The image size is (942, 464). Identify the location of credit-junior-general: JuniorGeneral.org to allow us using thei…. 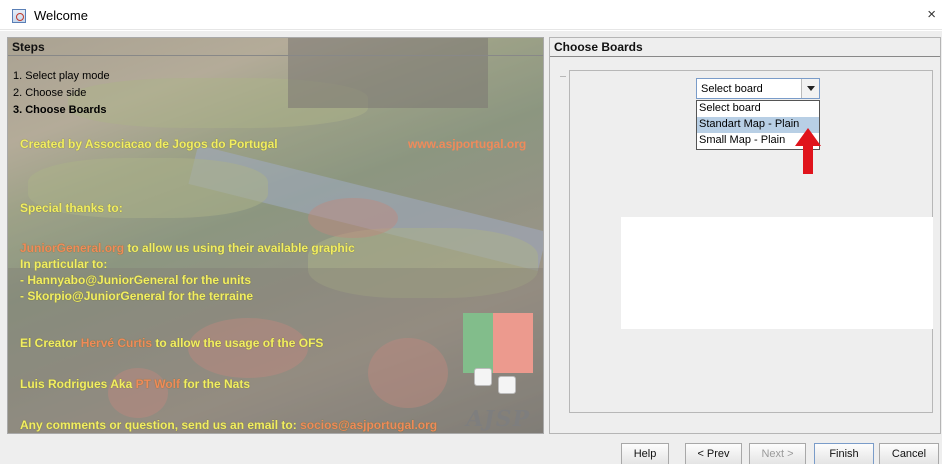
(187, 248).